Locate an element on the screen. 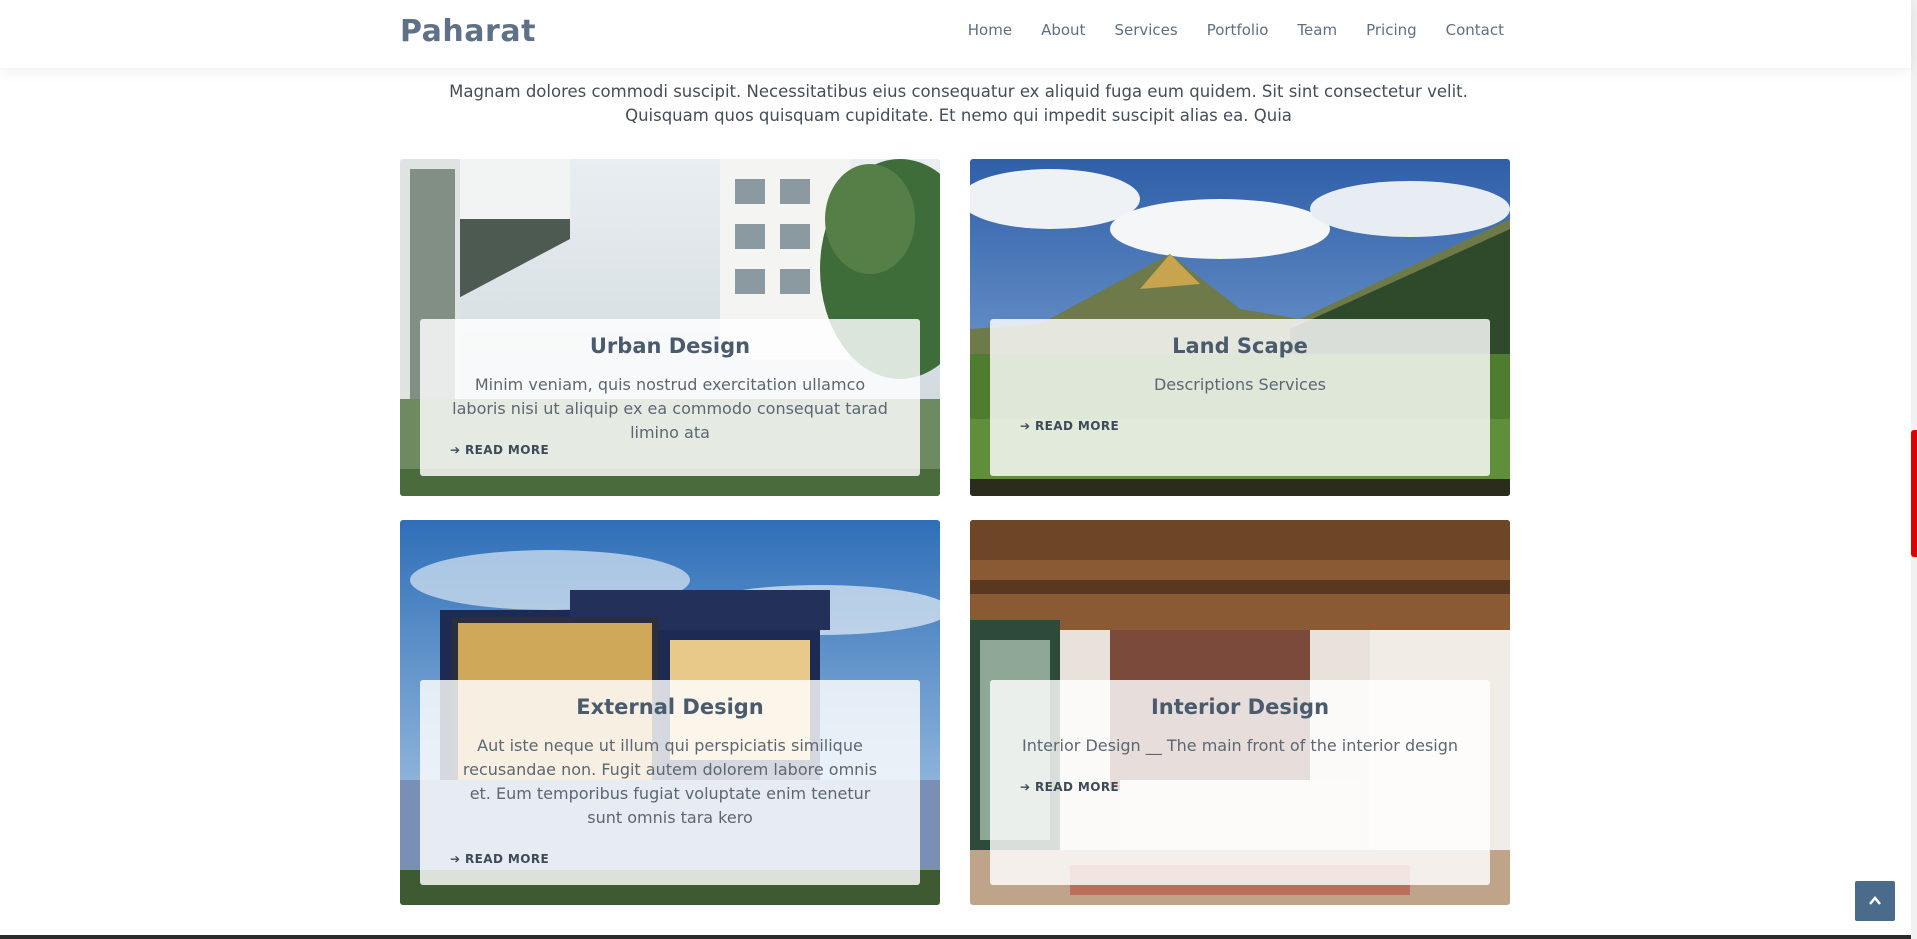  chevron-up-icon is located at coordinates (1875, 900).